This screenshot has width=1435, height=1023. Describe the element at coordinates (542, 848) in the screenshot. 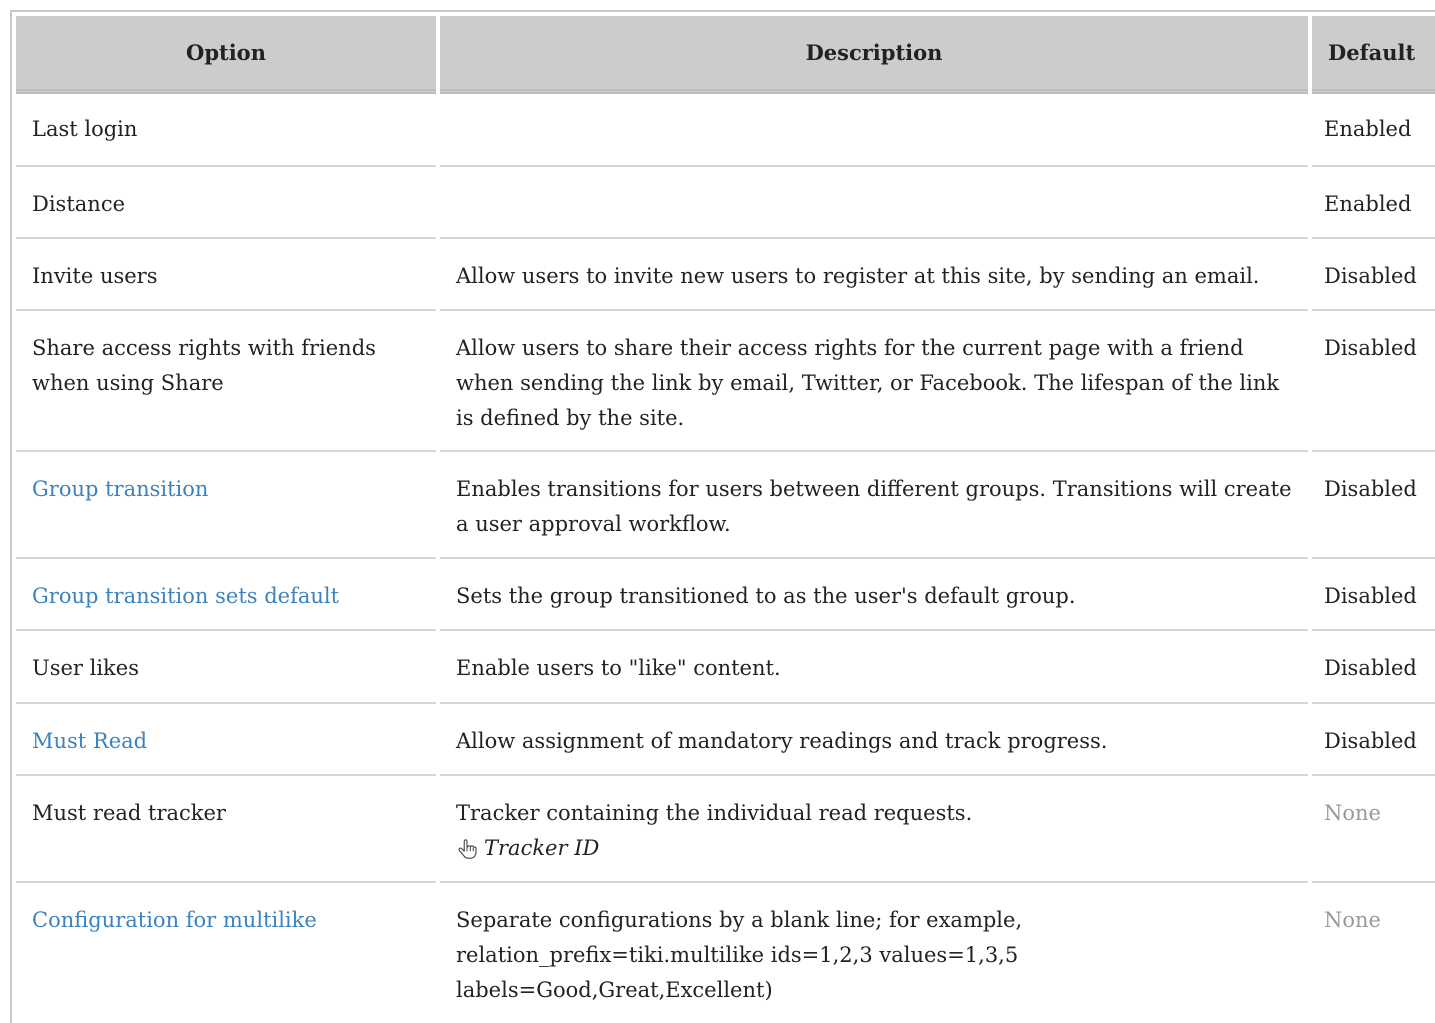

I see `tracker-id-label: Tracker ID` at that location.